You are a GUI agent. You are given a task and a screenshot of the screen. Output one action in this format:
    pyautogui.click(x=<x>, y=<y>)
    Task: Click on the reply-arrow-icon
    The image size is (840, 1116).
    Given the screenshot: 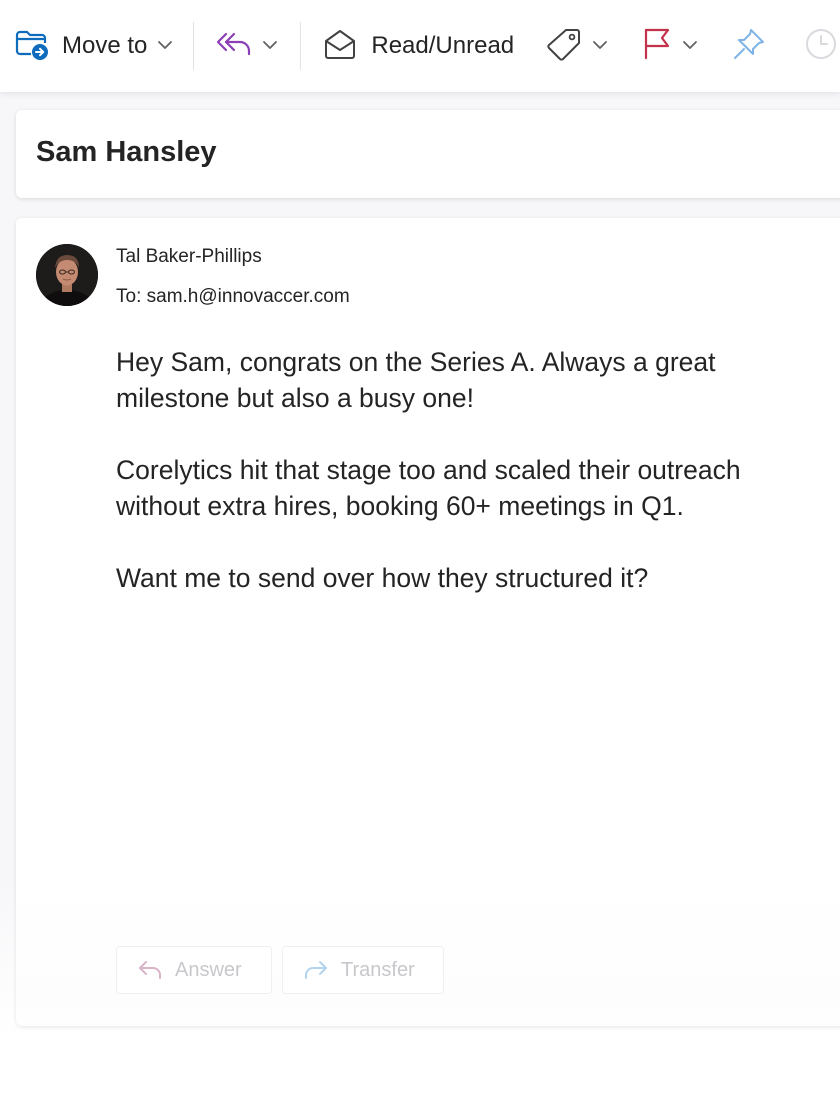 What is the action you would take?
    pyautogui.click(x=150, y=970)
    